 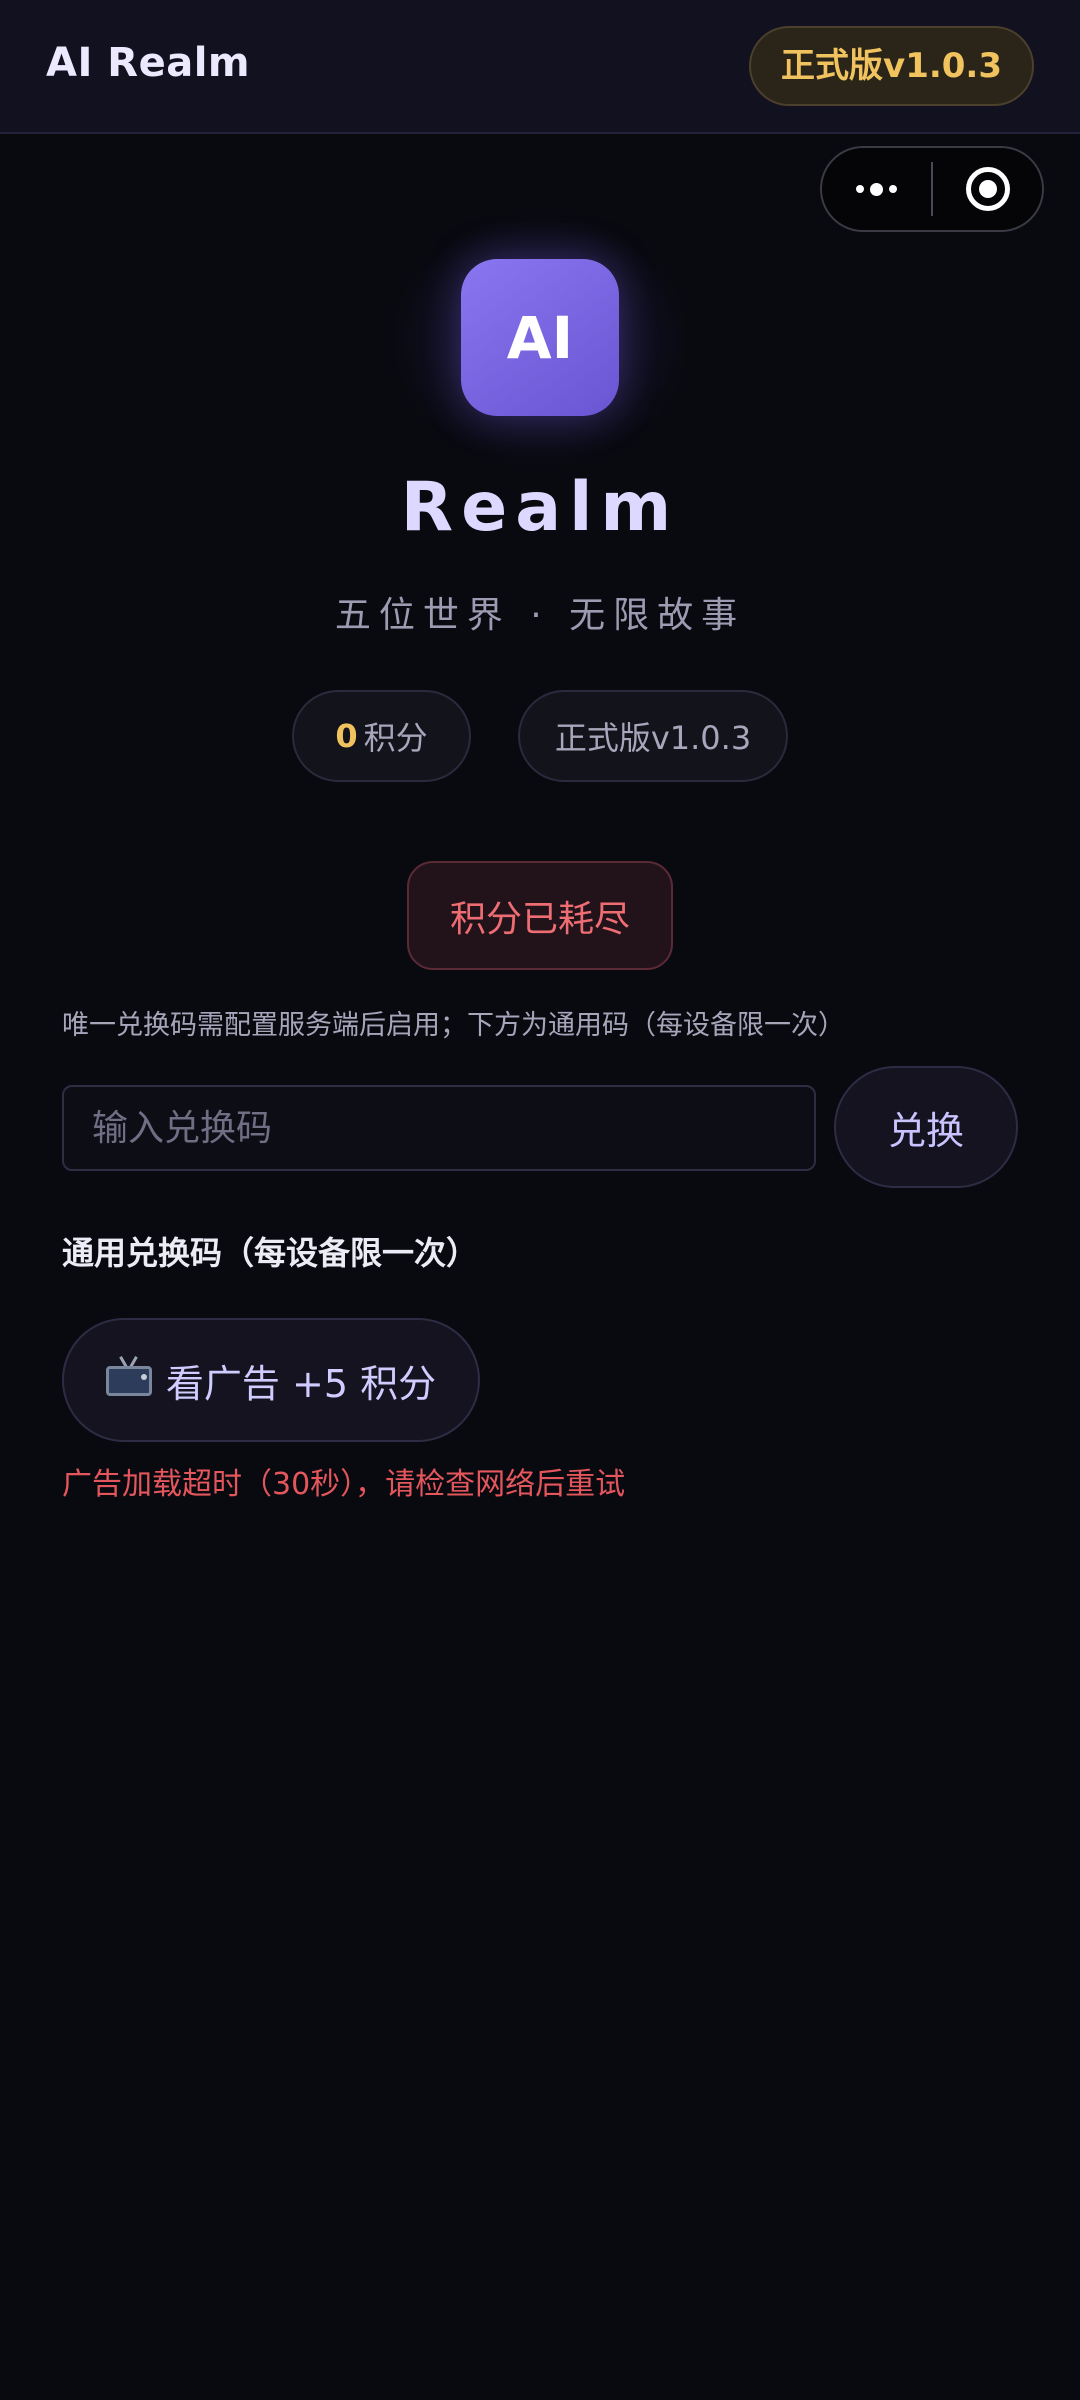 I want to click on redeem-notice: 唯一兑换码需配置服务端后启用；下方为通用码（每设备限一次）, so click(x=453, y=1025).